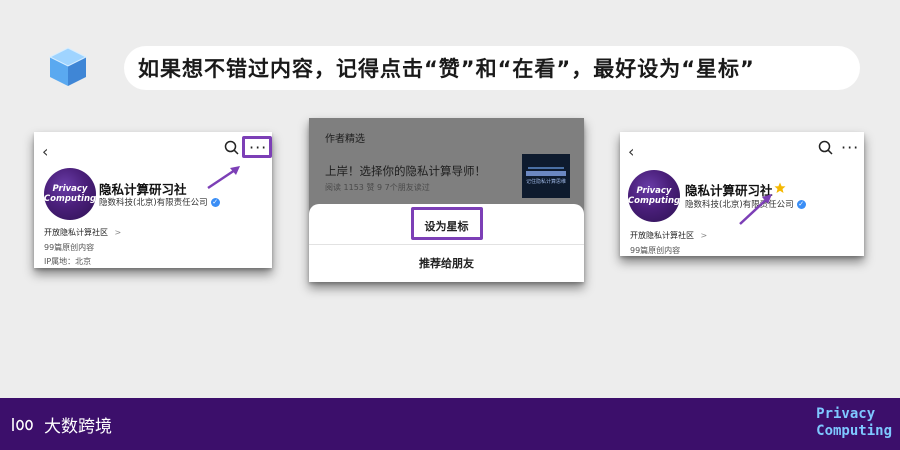 Image resolution: width=900 pixels, height=450 pixels. I want to click on org-company: 隐数科技(北京)有限责任公司 ✓, so click(159, 202).